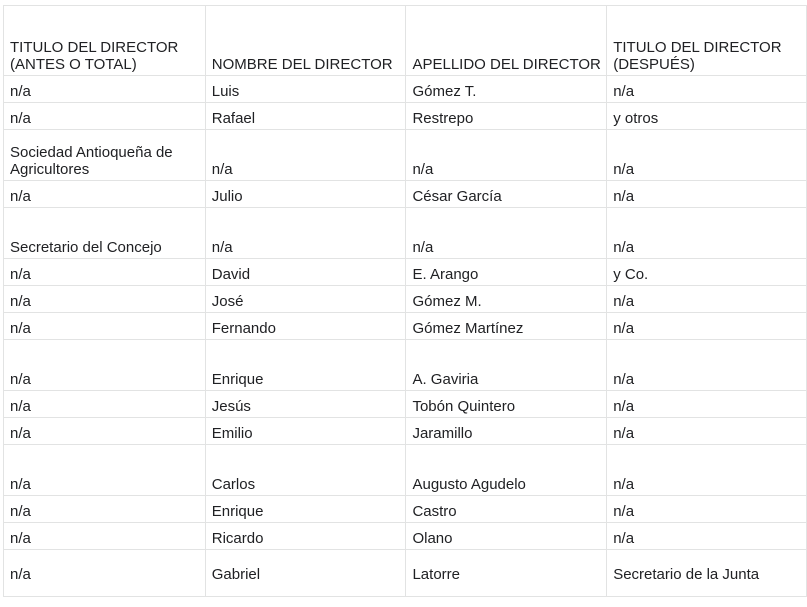 Image resolution: width=807 pixels, height=607 pixels. What do you see at coordinates (506, 89) in the screenshot?
I see `cell-last-name: Gómez T.` at bounding box center [506, 89].